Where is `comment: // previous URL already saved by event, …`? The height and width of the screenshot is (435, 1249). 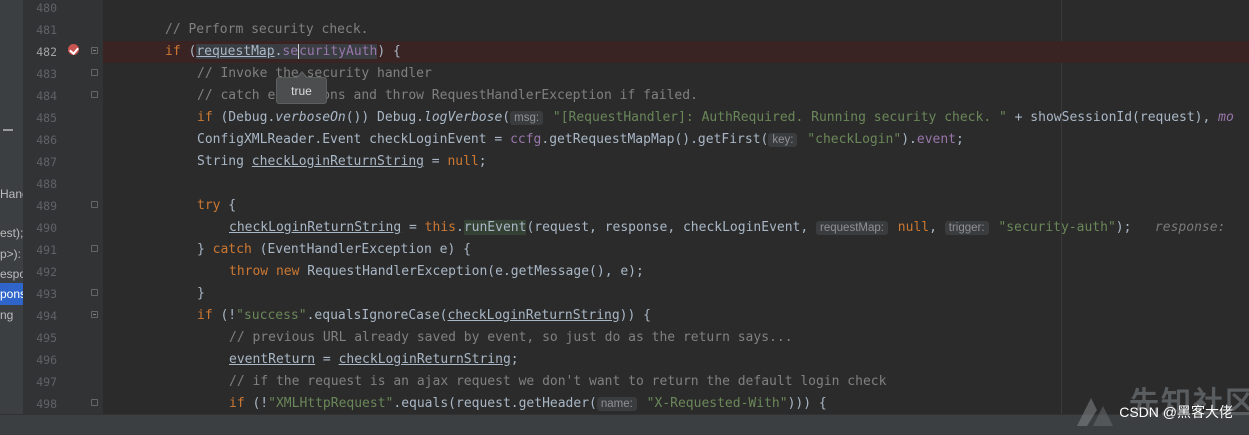
comment: // previous URL already saved by event, … is located at coordinates (511, 337).